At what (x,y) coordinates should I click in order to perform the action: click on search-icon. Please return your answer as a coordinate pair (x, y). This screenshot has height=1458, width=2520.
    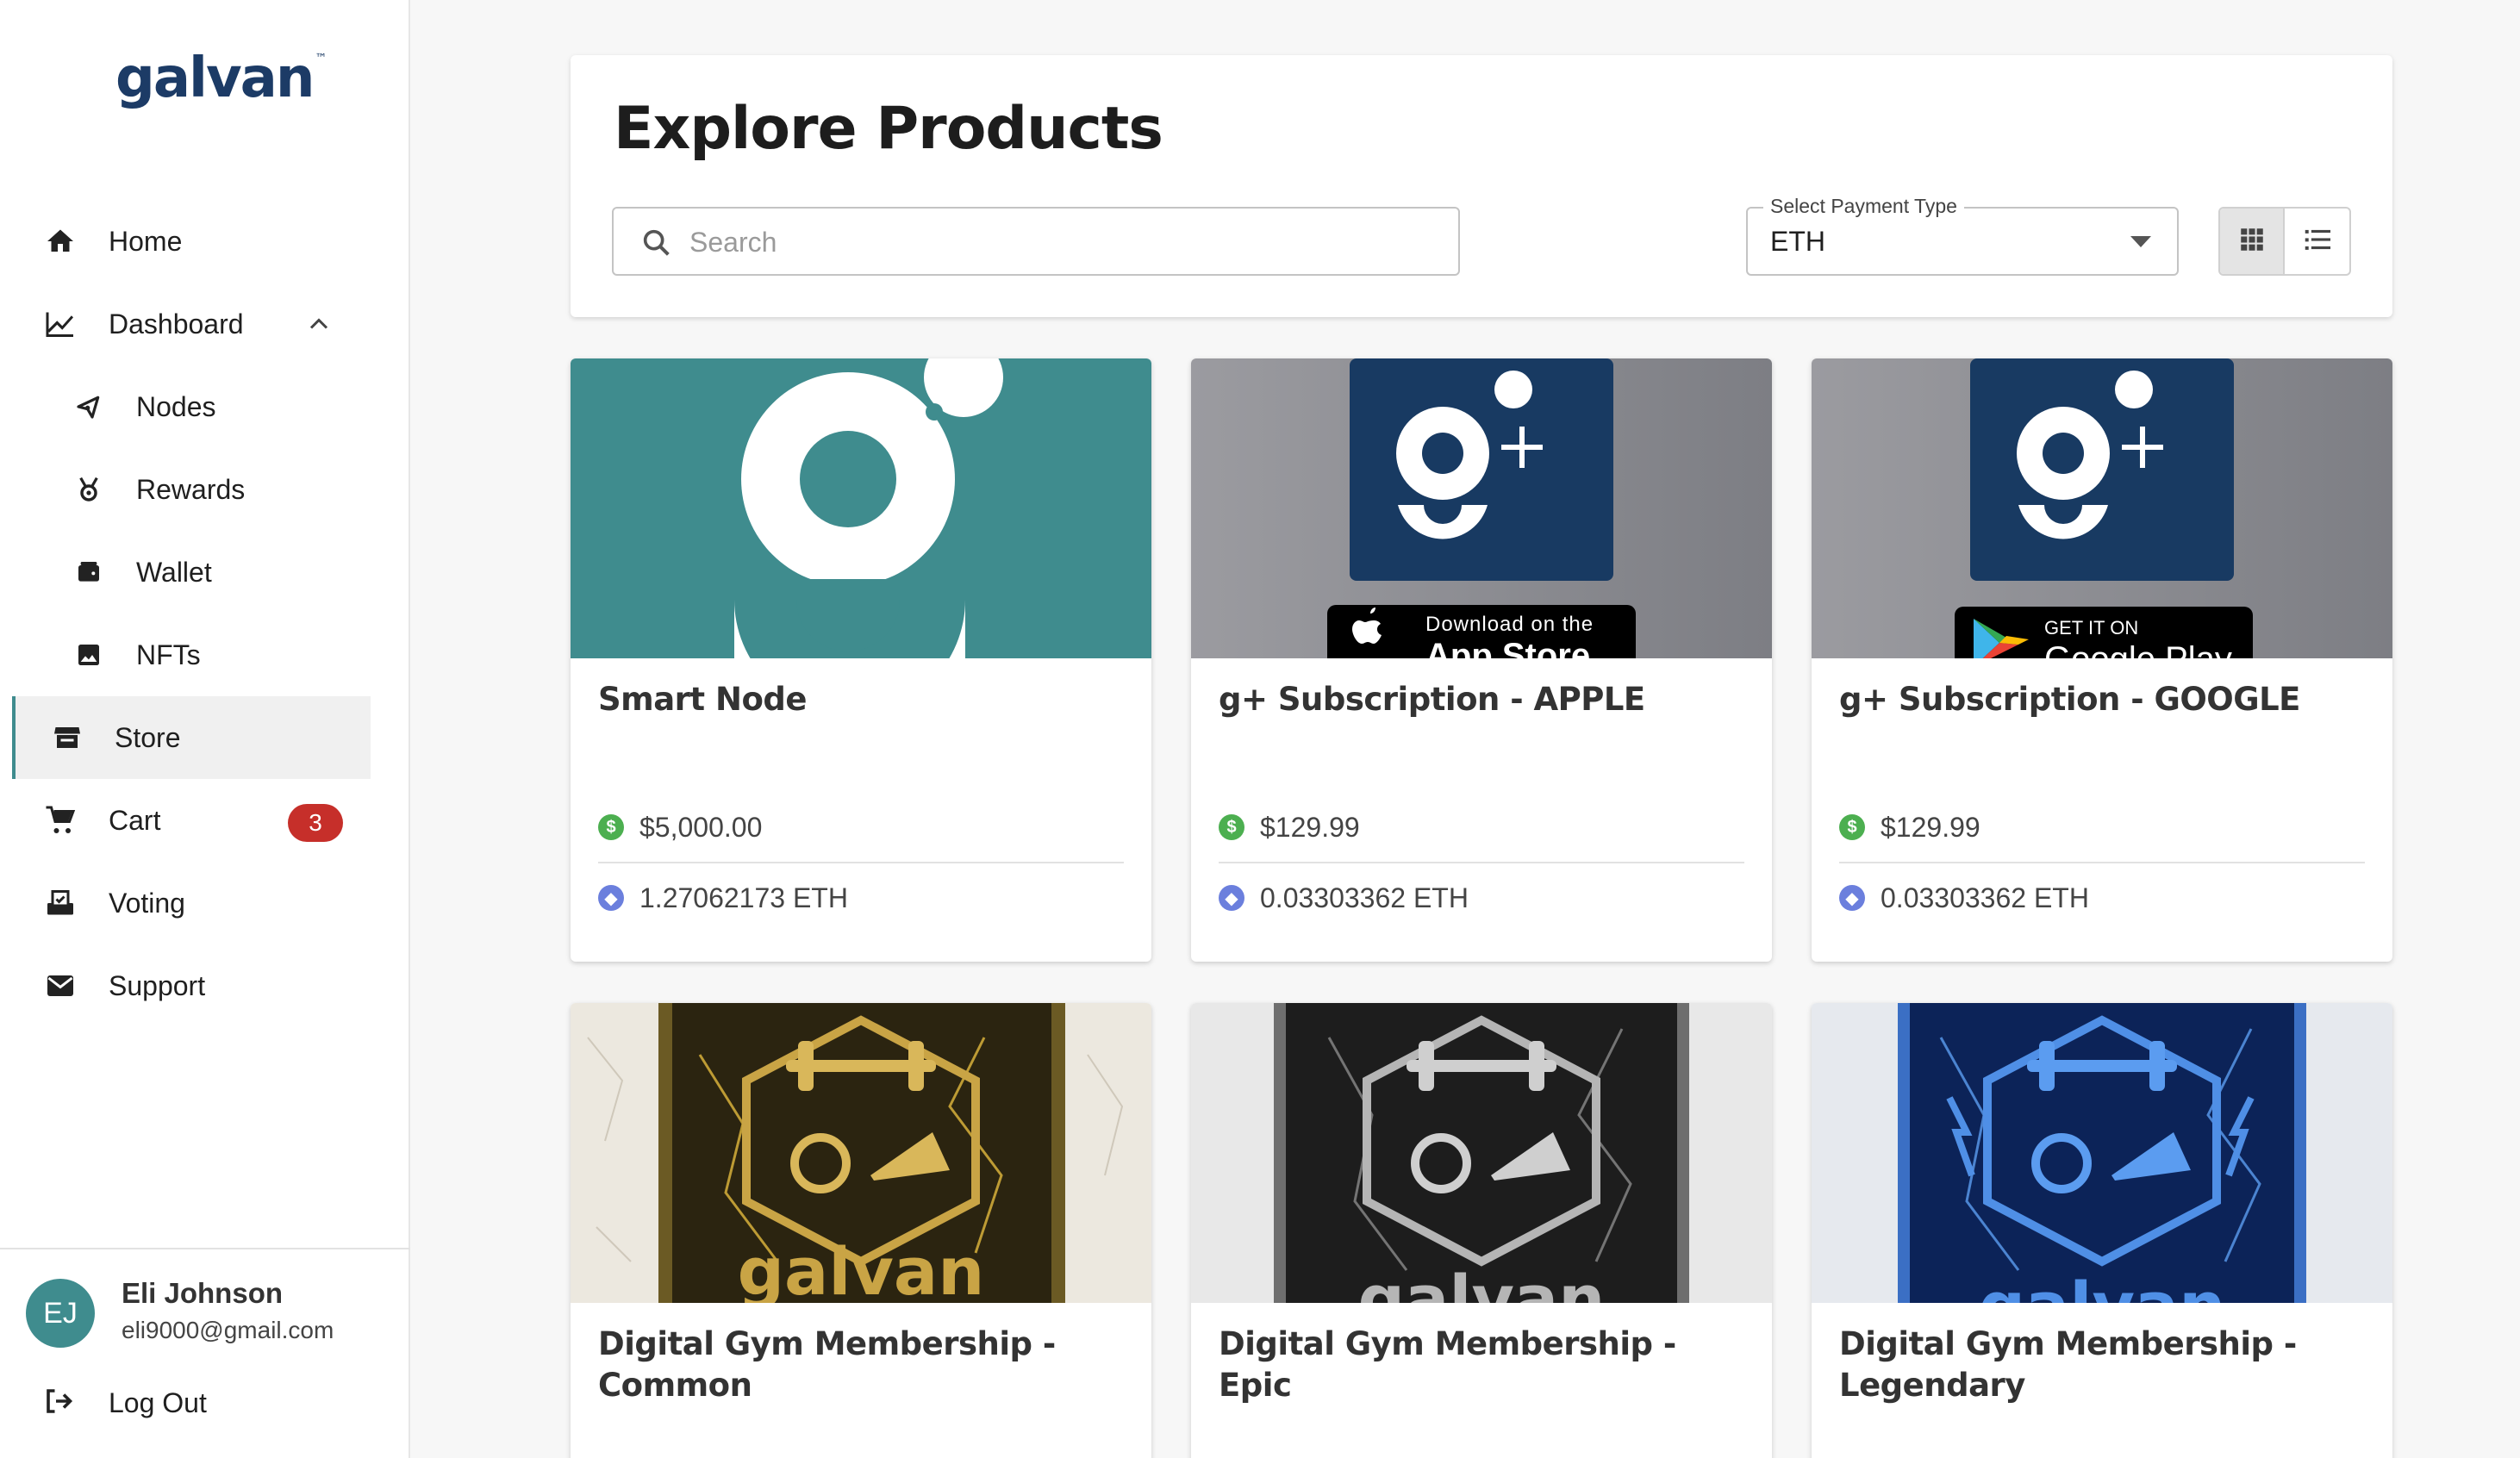
    Looking at the image, I should click on (656, 243).